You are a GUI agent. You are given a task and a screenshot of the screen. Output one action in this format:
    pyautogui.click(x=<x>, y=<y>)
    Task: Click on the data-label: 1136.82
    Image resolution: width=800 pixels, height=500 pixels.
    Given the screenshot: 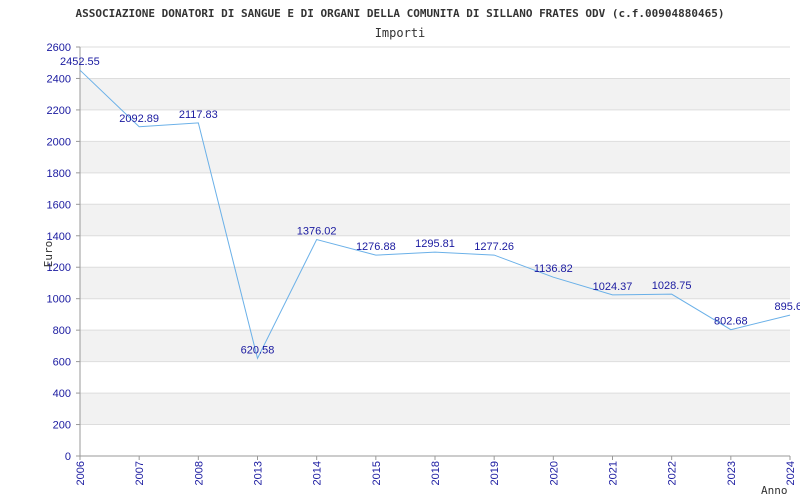 What is the action you would take?
    pyautogui.click(x=553, y=269)
    